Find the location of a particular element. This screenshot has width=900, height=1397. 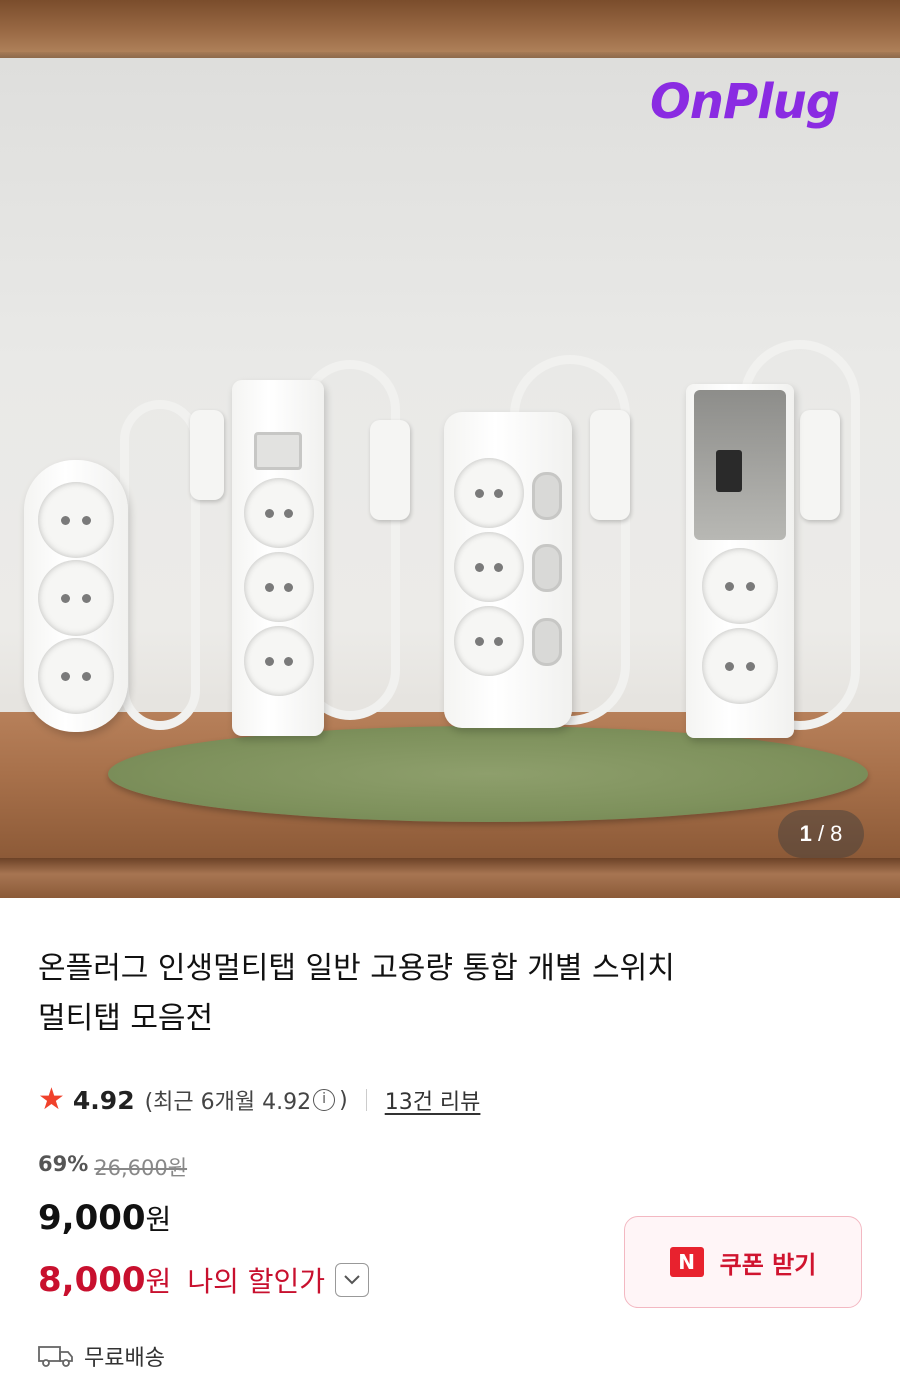

rating-score: 4.92 is located at coordinates (103, 1100).